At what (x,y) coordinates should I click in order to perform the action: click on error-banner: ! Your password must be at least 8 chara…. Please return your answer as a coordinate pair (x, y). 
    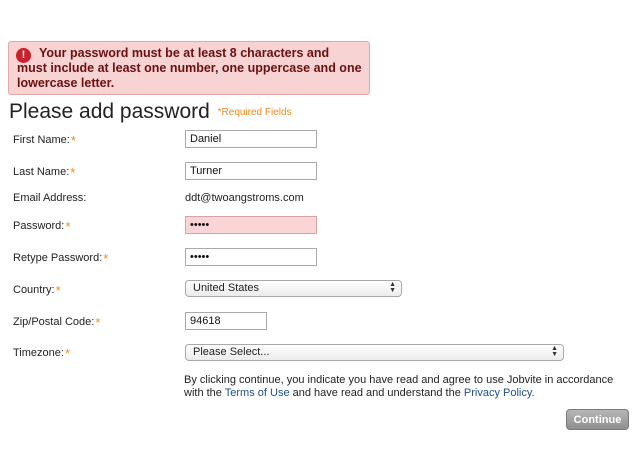
    Looking at the image, I should click on (189, 68).